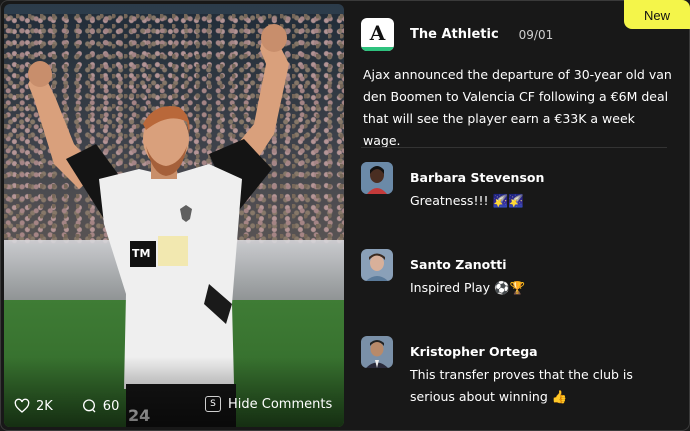 Image resolution: width=690 pixels, height=431 pixels. What do you see at coordinates (514, 147) in the screenshot?
I see `divider` at bounding box center [514, 147].